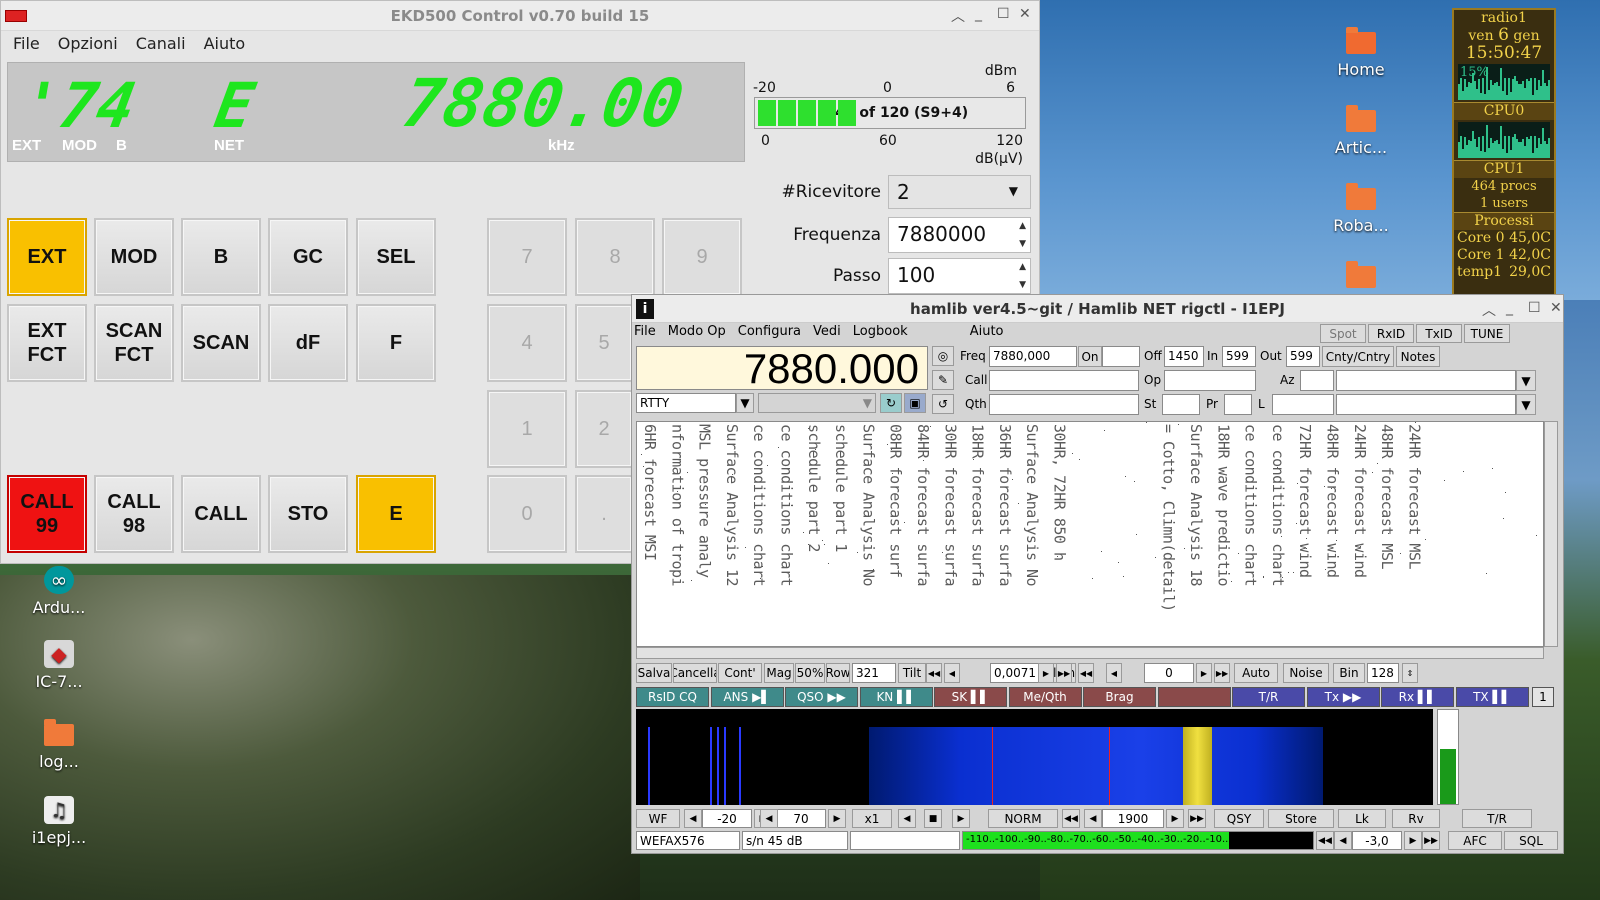 Image resolution: width=1600 pixels, height=900 pixels. I want to click on auto-toggle: Auto, so click(1256, 673).